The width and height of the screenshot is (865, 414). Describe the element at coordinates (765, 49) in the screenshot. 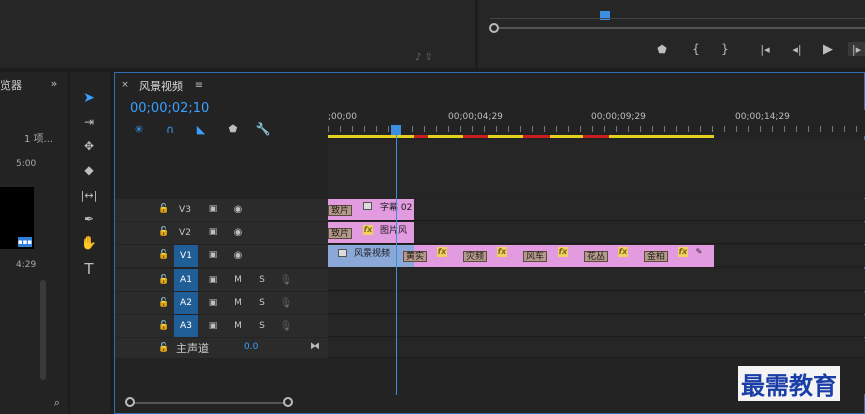

I see `go-to-in-icon: |◂` at that location.